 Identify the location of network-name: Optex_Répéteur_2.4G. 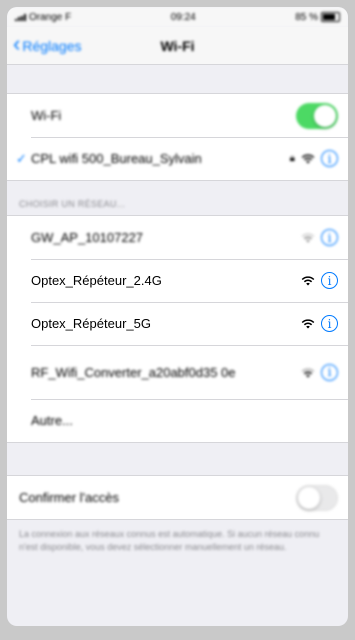
(96, 280).